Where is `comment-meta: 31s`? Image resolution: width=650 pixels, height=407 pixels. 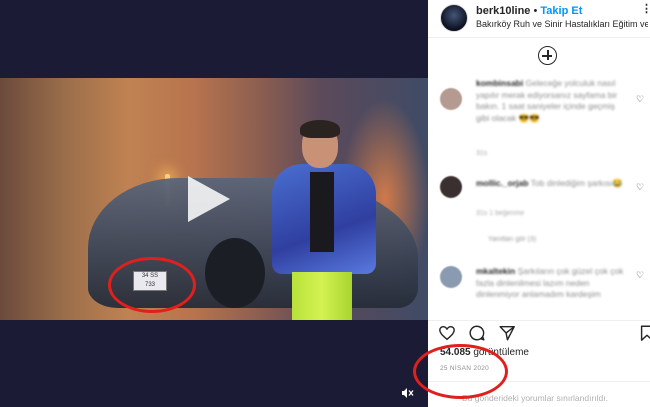 comment-meta: 31s is located at coordinates (482, 153).